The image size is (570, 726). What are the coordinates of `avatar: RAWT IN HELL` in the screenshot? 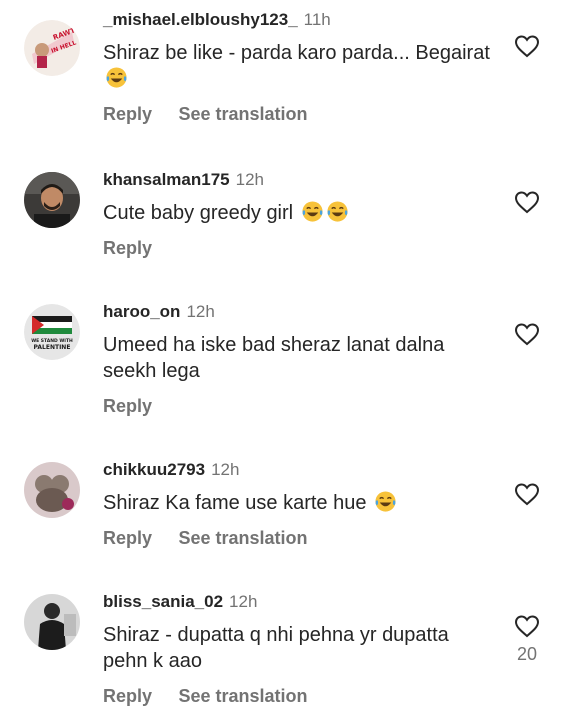 It's located at (52, 48).